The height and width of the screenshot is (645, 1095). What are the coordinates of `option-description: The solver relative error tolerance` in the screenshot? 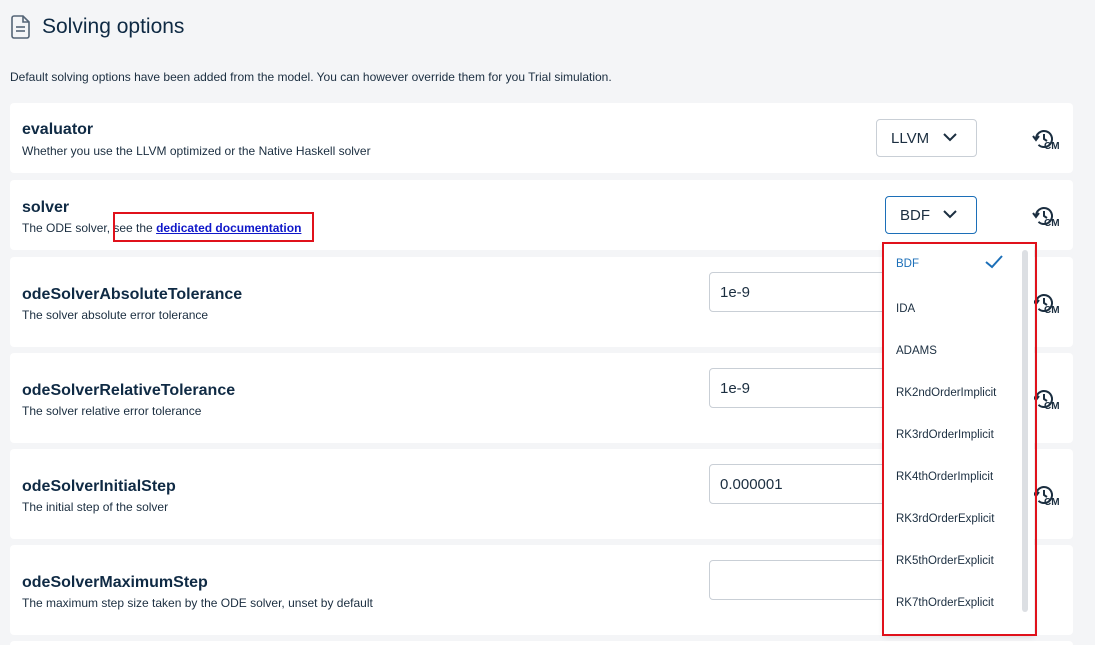 It's located at (112, 411).